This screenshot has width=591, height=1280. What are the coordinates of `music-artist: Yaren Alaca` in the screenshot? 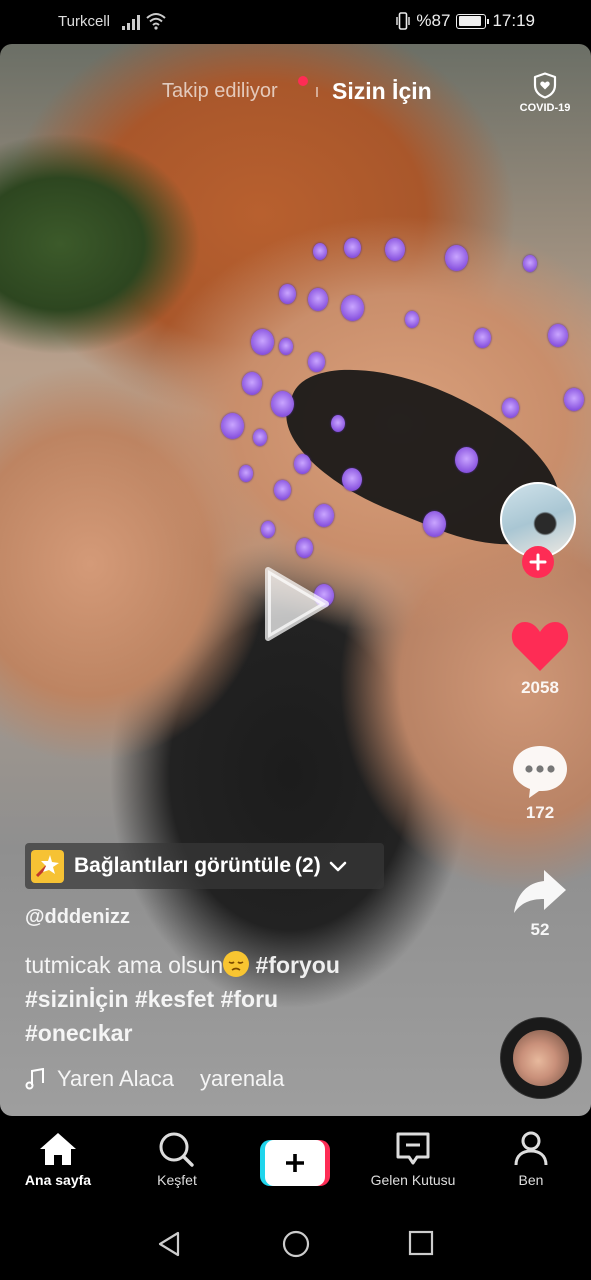 It's located at (116, 1078).